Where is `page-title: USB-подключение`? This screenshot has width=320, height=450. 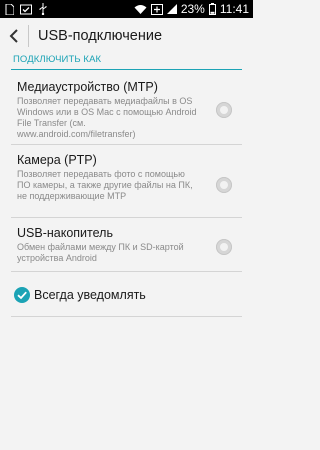 page-title: USB-подключение is located at coordinates (100, 35).